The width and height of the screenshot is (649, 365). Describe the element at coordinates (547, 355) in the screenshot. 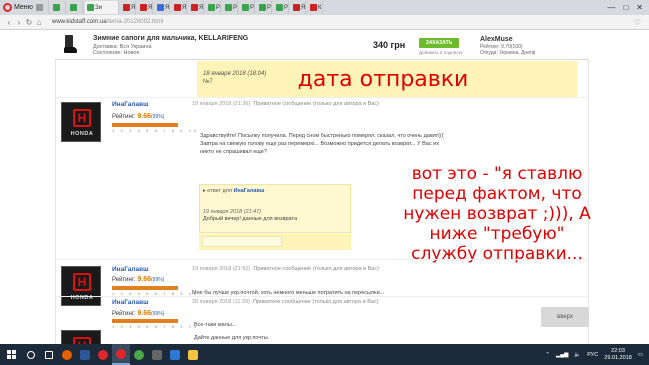

I see `tray-arrow-icon: ⌃` at that location.